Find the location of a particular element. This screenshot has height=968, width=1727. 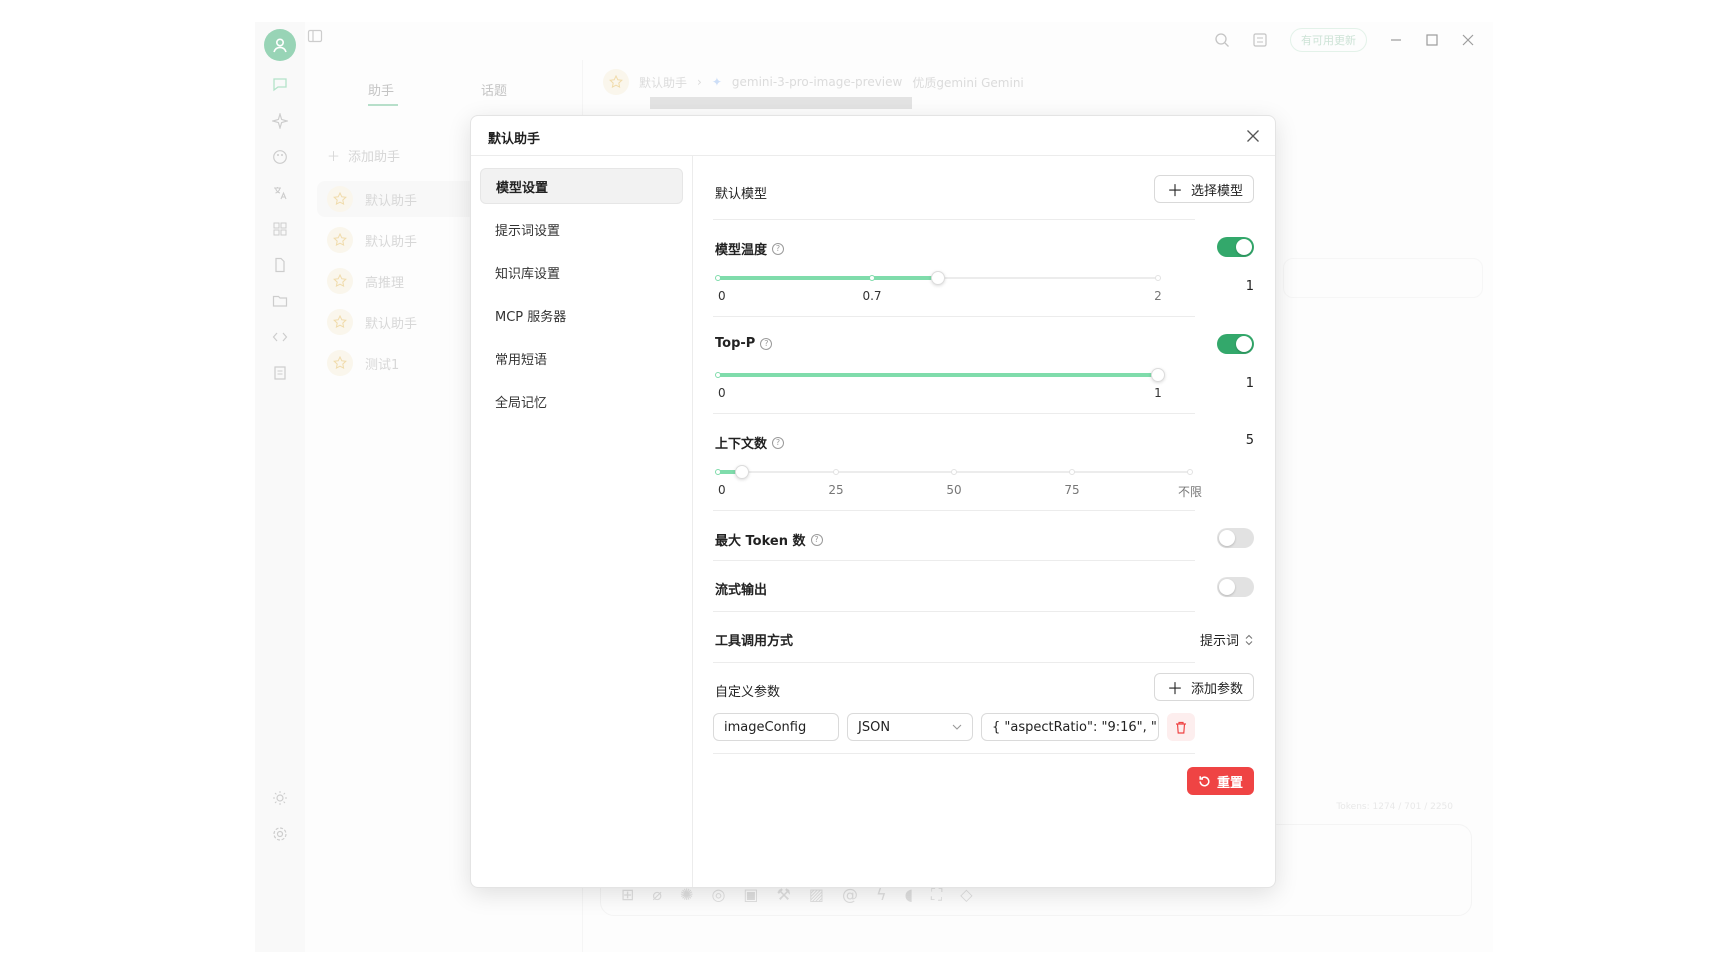

settings-nav: 模型设置 提示词设置 知识库设置 MCP 服务器 常用短语 全局记忆 is located at coordinates (582, 521).